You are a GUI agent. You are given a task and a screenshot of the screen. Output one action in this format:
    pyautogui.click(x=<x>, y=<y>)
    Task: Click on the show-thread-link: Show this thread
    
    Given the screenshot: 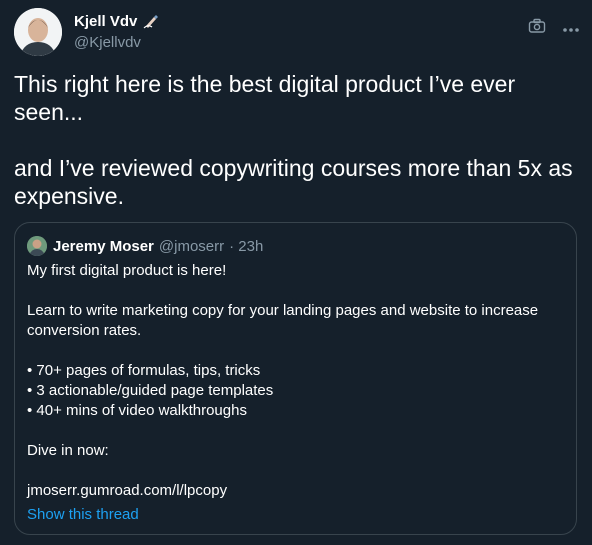 What is the action you would take?
    pyautogui.click(x=83, y=514)
    